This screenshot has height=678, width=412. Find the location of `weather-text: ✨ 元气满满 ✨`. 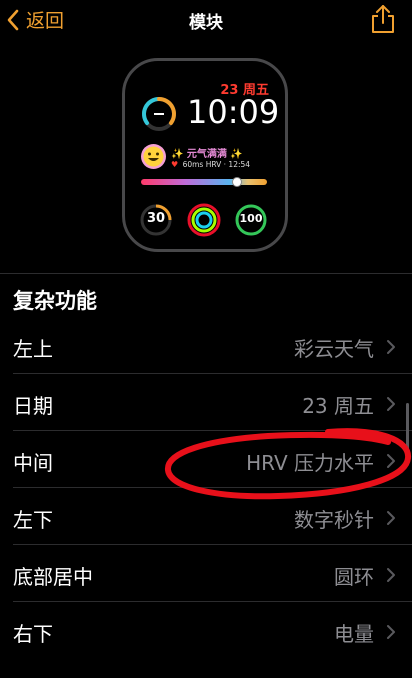

weather-text: ✨ 元气满满 ✨ is located at coordinates (207, 154).